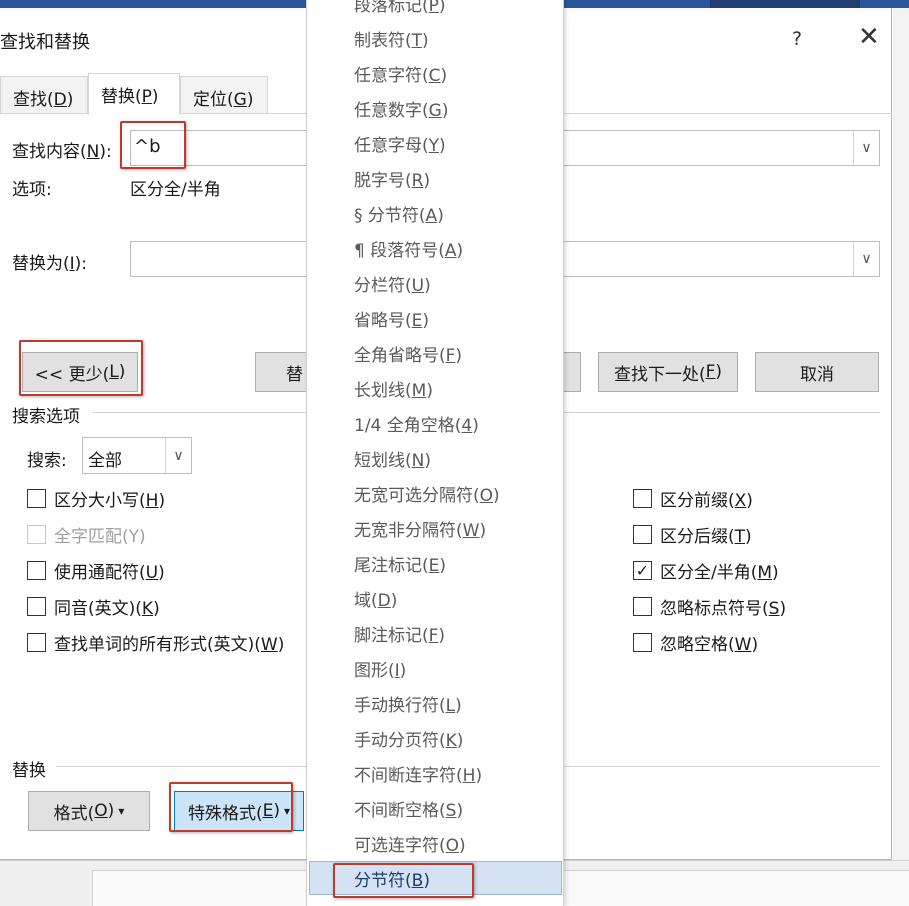  What do you see at coordinates (175, 190) in the screenshot?
I see `options-value: 区分全/半角` at bounding box center [175, 190].